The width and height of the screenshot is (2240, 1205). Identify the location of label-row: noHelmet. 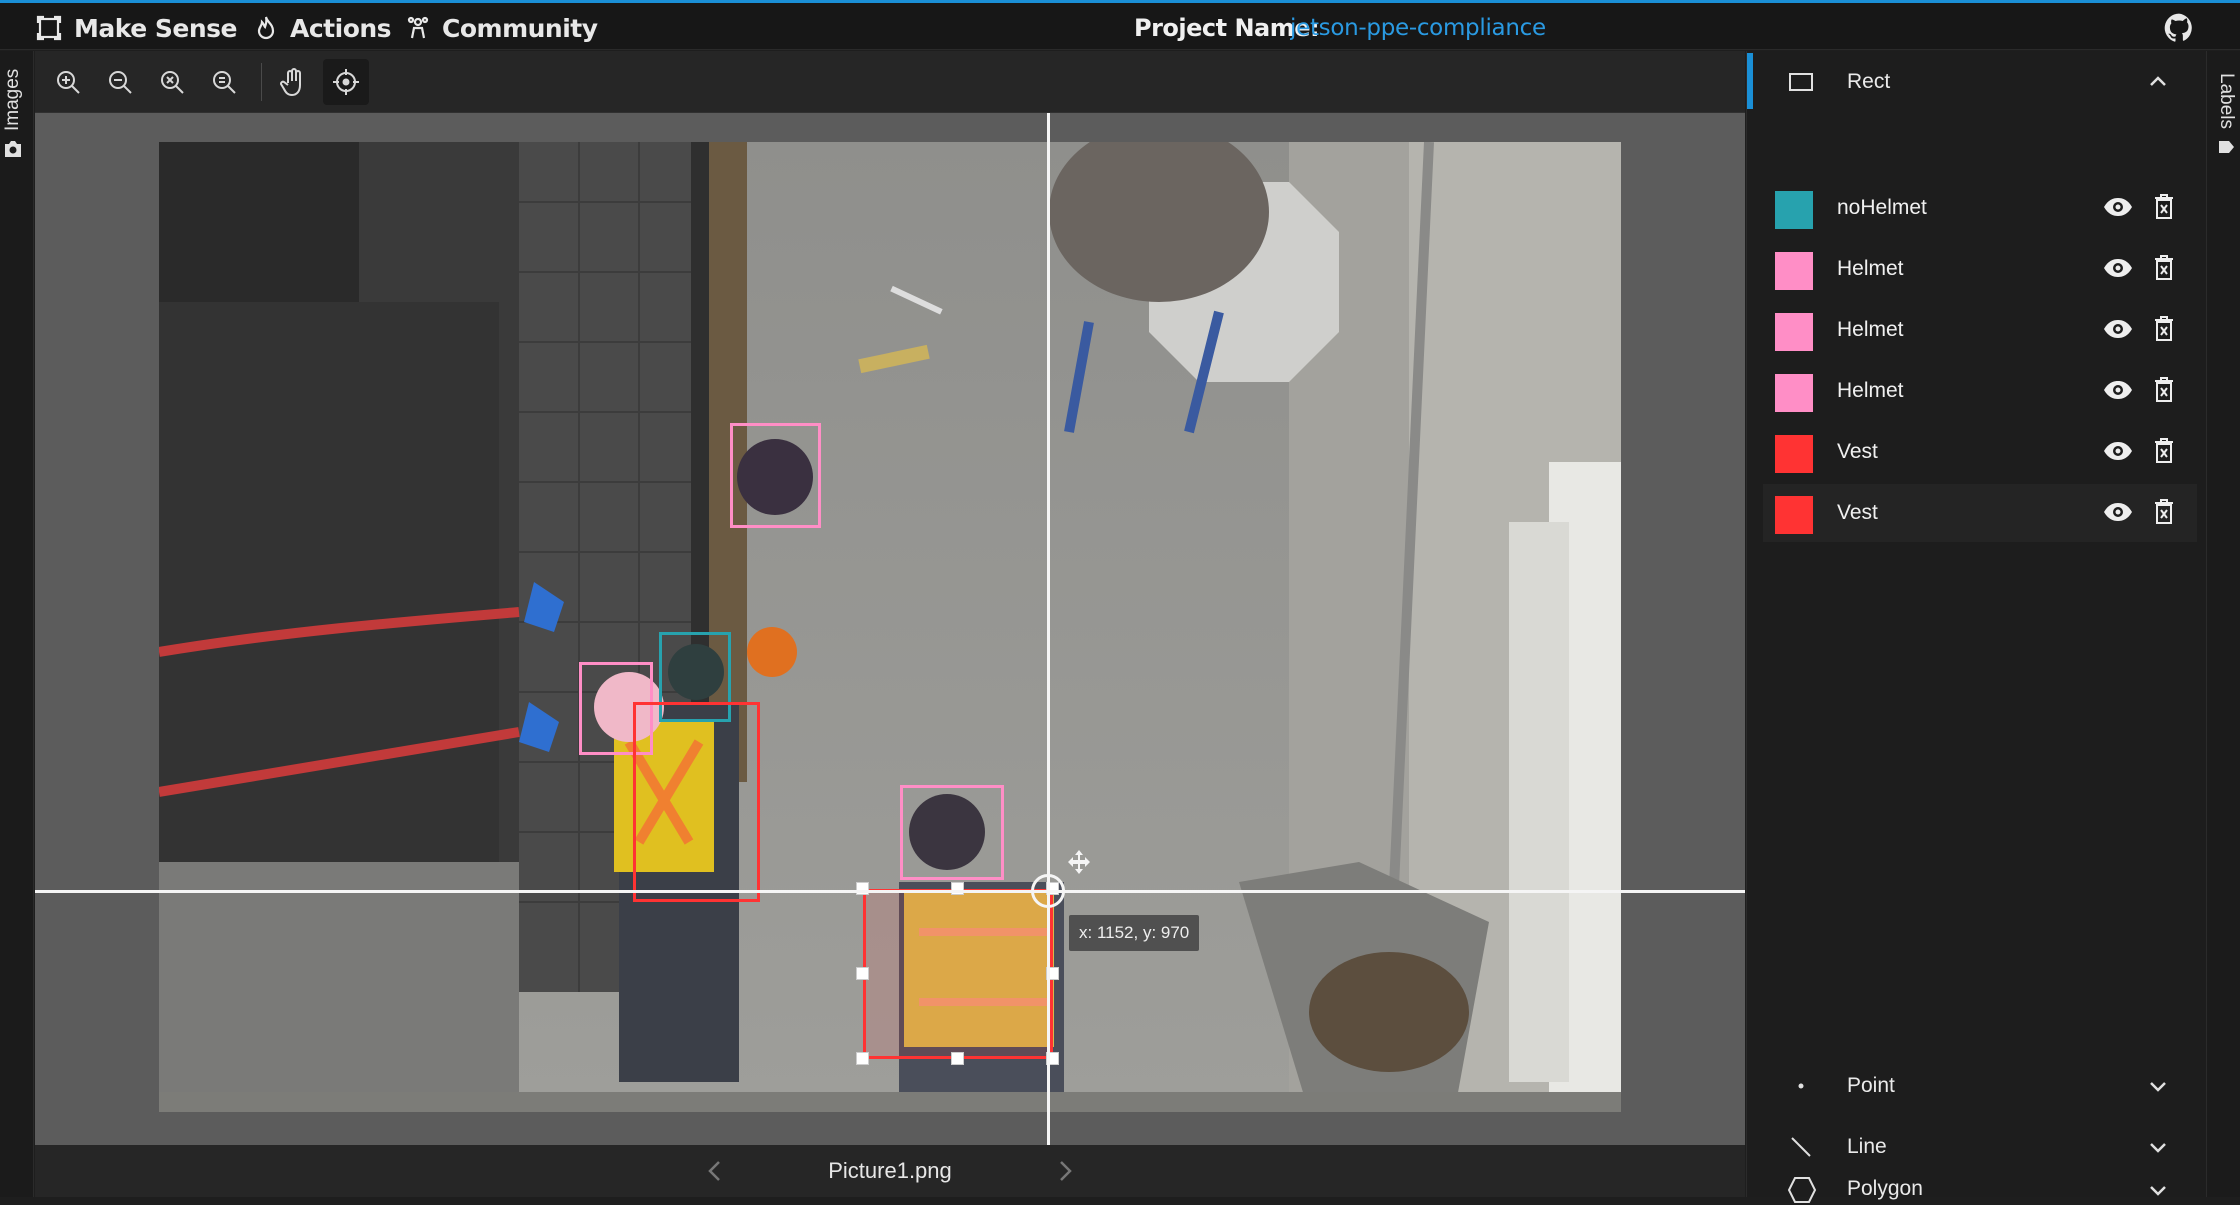
(1980, 208).